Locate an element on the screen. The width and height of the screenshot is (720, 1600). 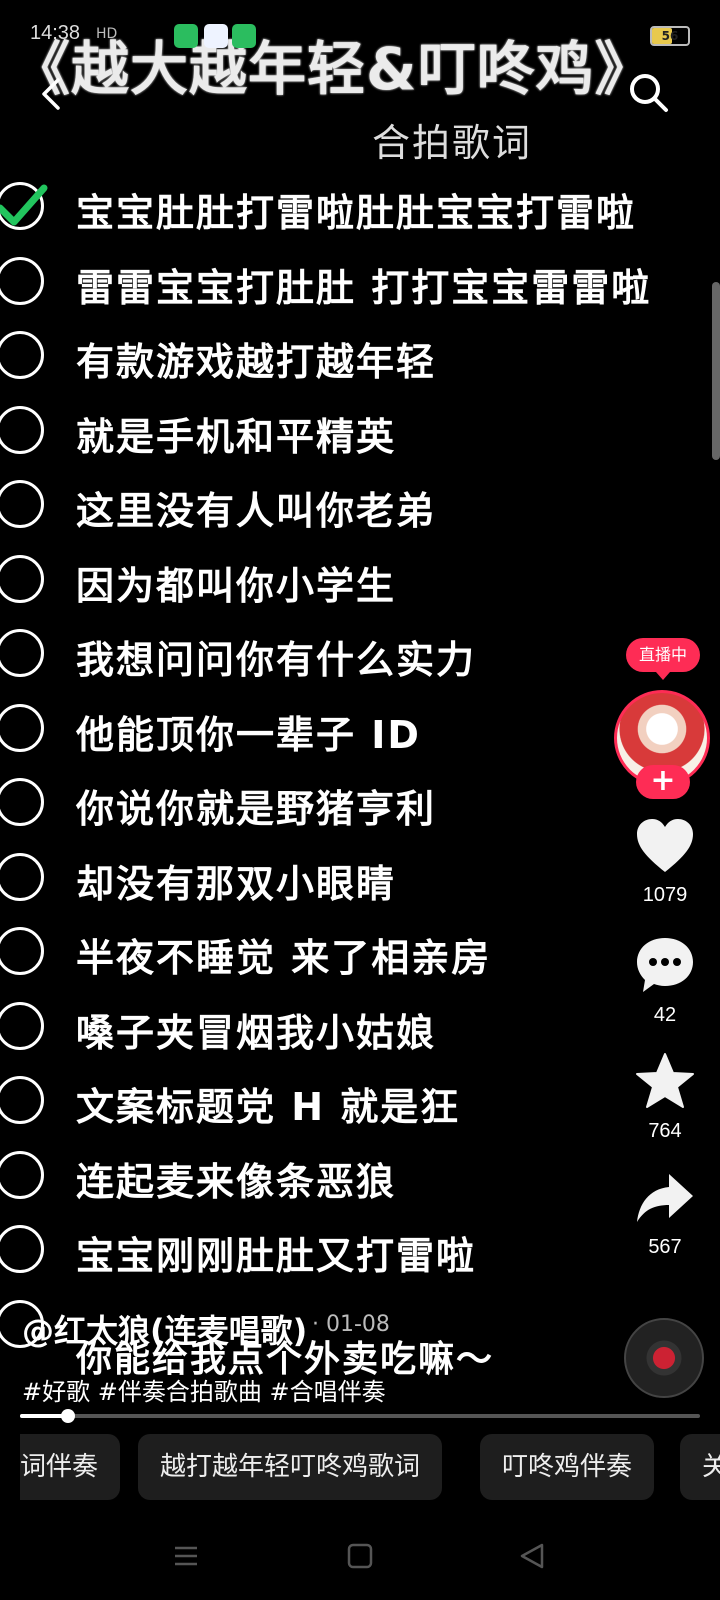
menu-icon is located at coordinates (186, 1556).